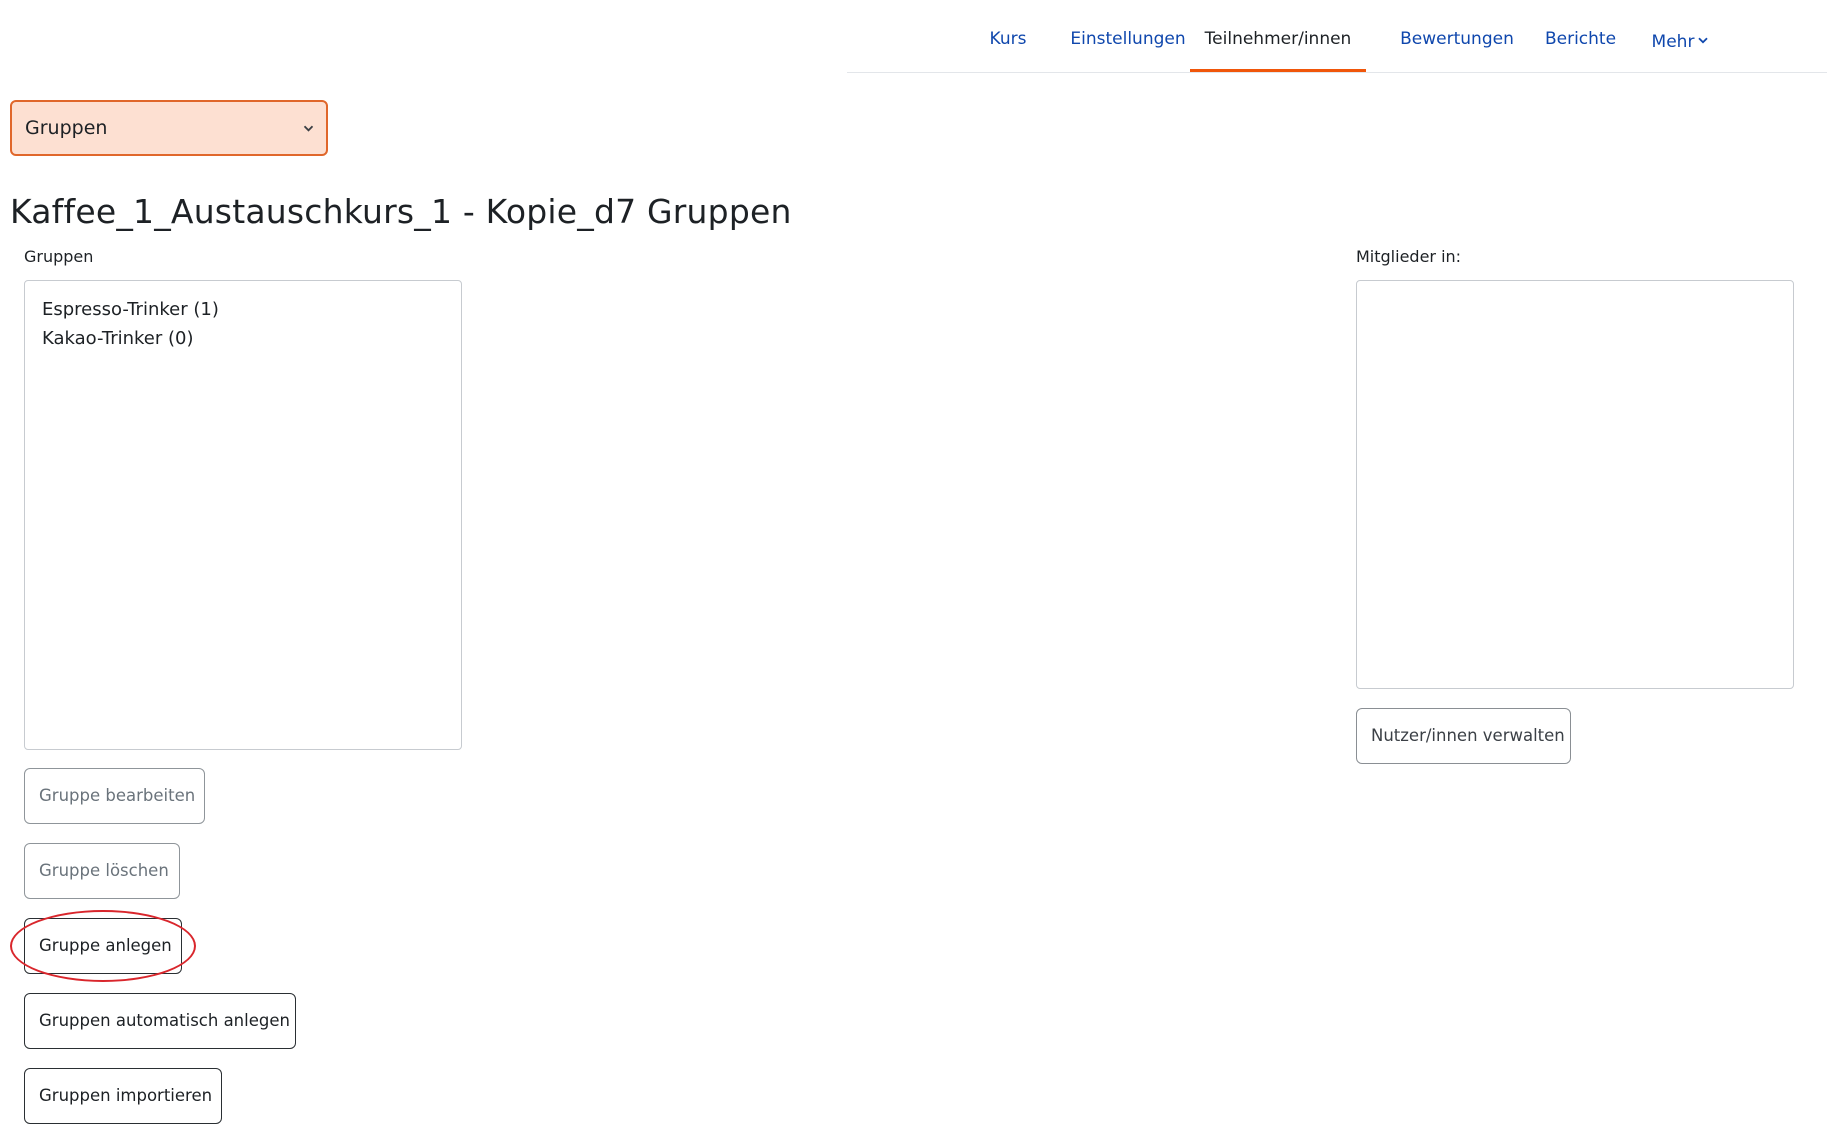 The image size is (1847, 1138). What do you see at coordinates (243, 515) in the screenshot?
I see `groups-listbox: Espresso-Trinker (1) Kakao-Trinker (0)` at bounding box center [243, 515].